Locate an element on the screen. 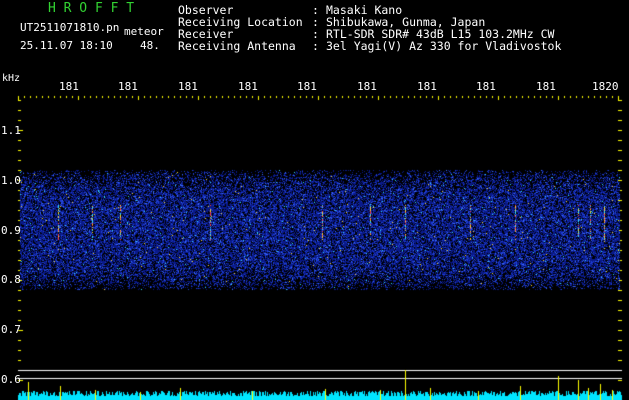 Image resolution: width=629 pixels, height=400 pixels. y-tick-label: 0.7 is located at coordinates (11, 329).